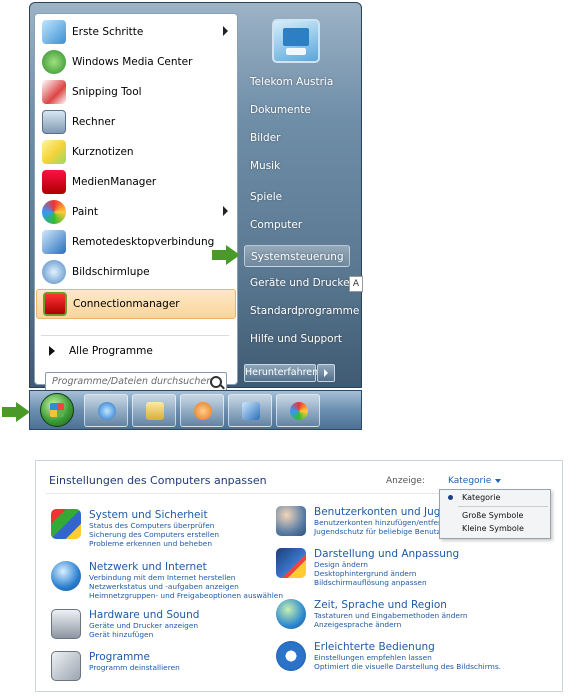 This screenshot has height=698, width=572. What do you see at coordinates (108, 31) in the screenshot?
I see `program-label: Erste Schritte` at bounding box center [108, 31].